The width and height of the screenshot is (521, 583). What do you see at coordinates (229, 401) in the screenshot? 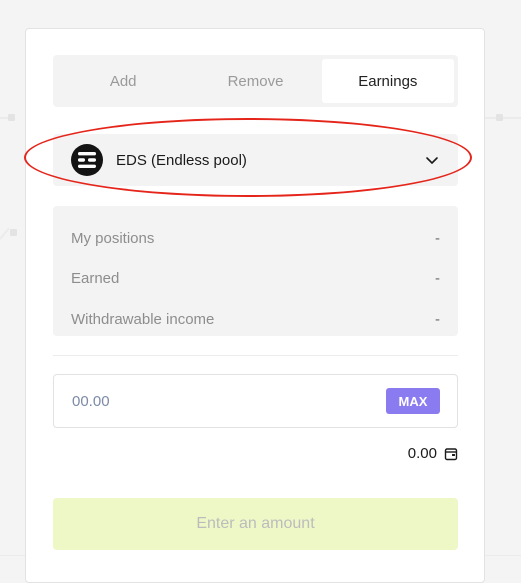
I see `amount-input` at bounding box center [229, 401].